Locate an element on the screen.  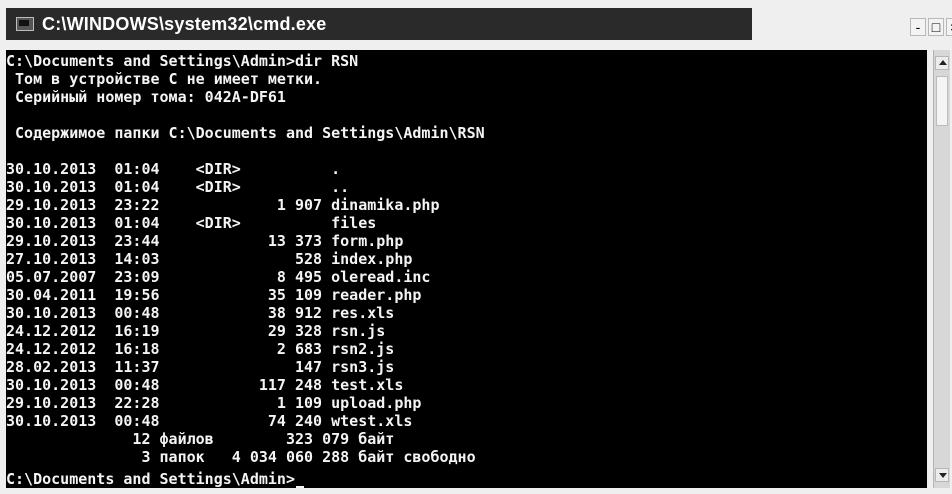
prompt-line: C:\Documents and Settings\Admin>dir RSN is located at coordinates (182, 61).